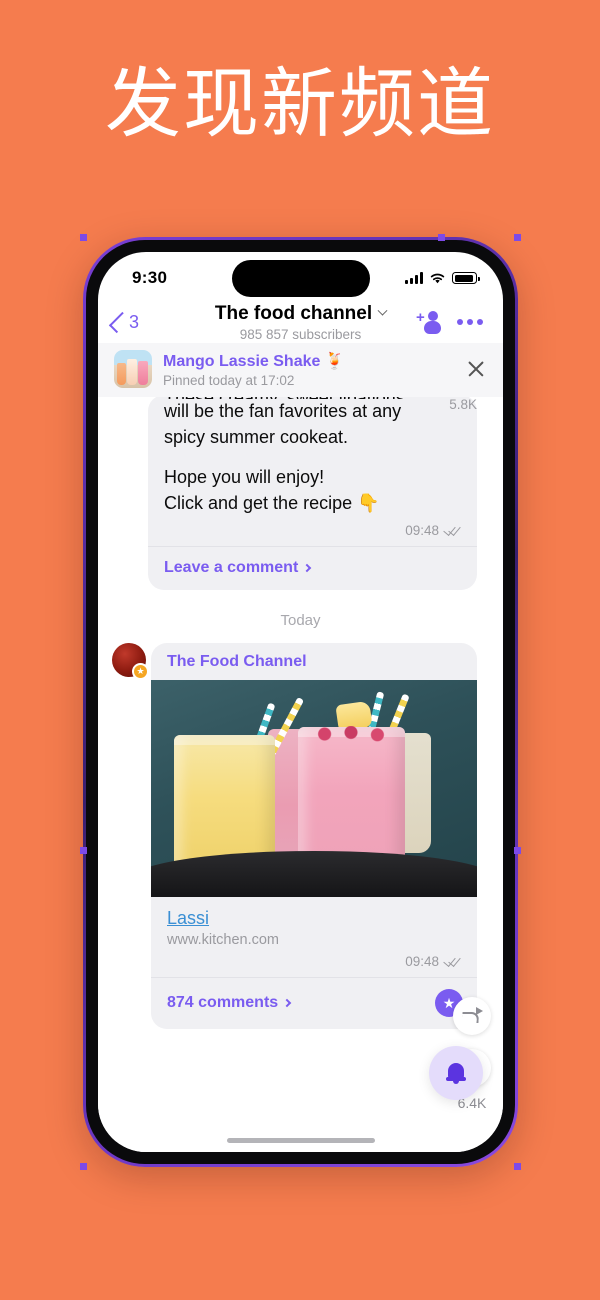 Image resolution: width=600 pixels, height=1300 pixels. What do you see at coordinates (140, 671) in the screenshot?
I see `star-badge-icon: ★` at bounding box center [140, 671].